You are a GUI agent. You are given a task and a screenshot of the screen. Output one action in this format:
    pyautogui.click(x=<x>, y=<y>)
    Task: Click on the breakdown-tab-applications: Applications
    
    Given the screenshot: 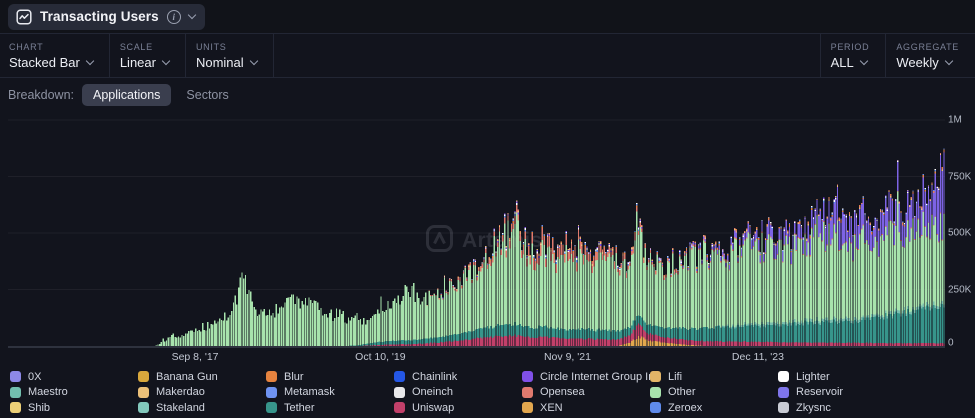 What is the action you would take?
    pyautogui.click(x=127, y=95)
    